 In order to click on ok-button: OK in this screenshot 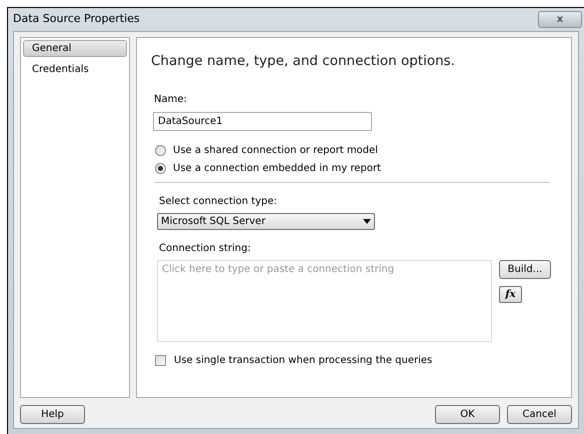, I will do `click(467, 414)`.